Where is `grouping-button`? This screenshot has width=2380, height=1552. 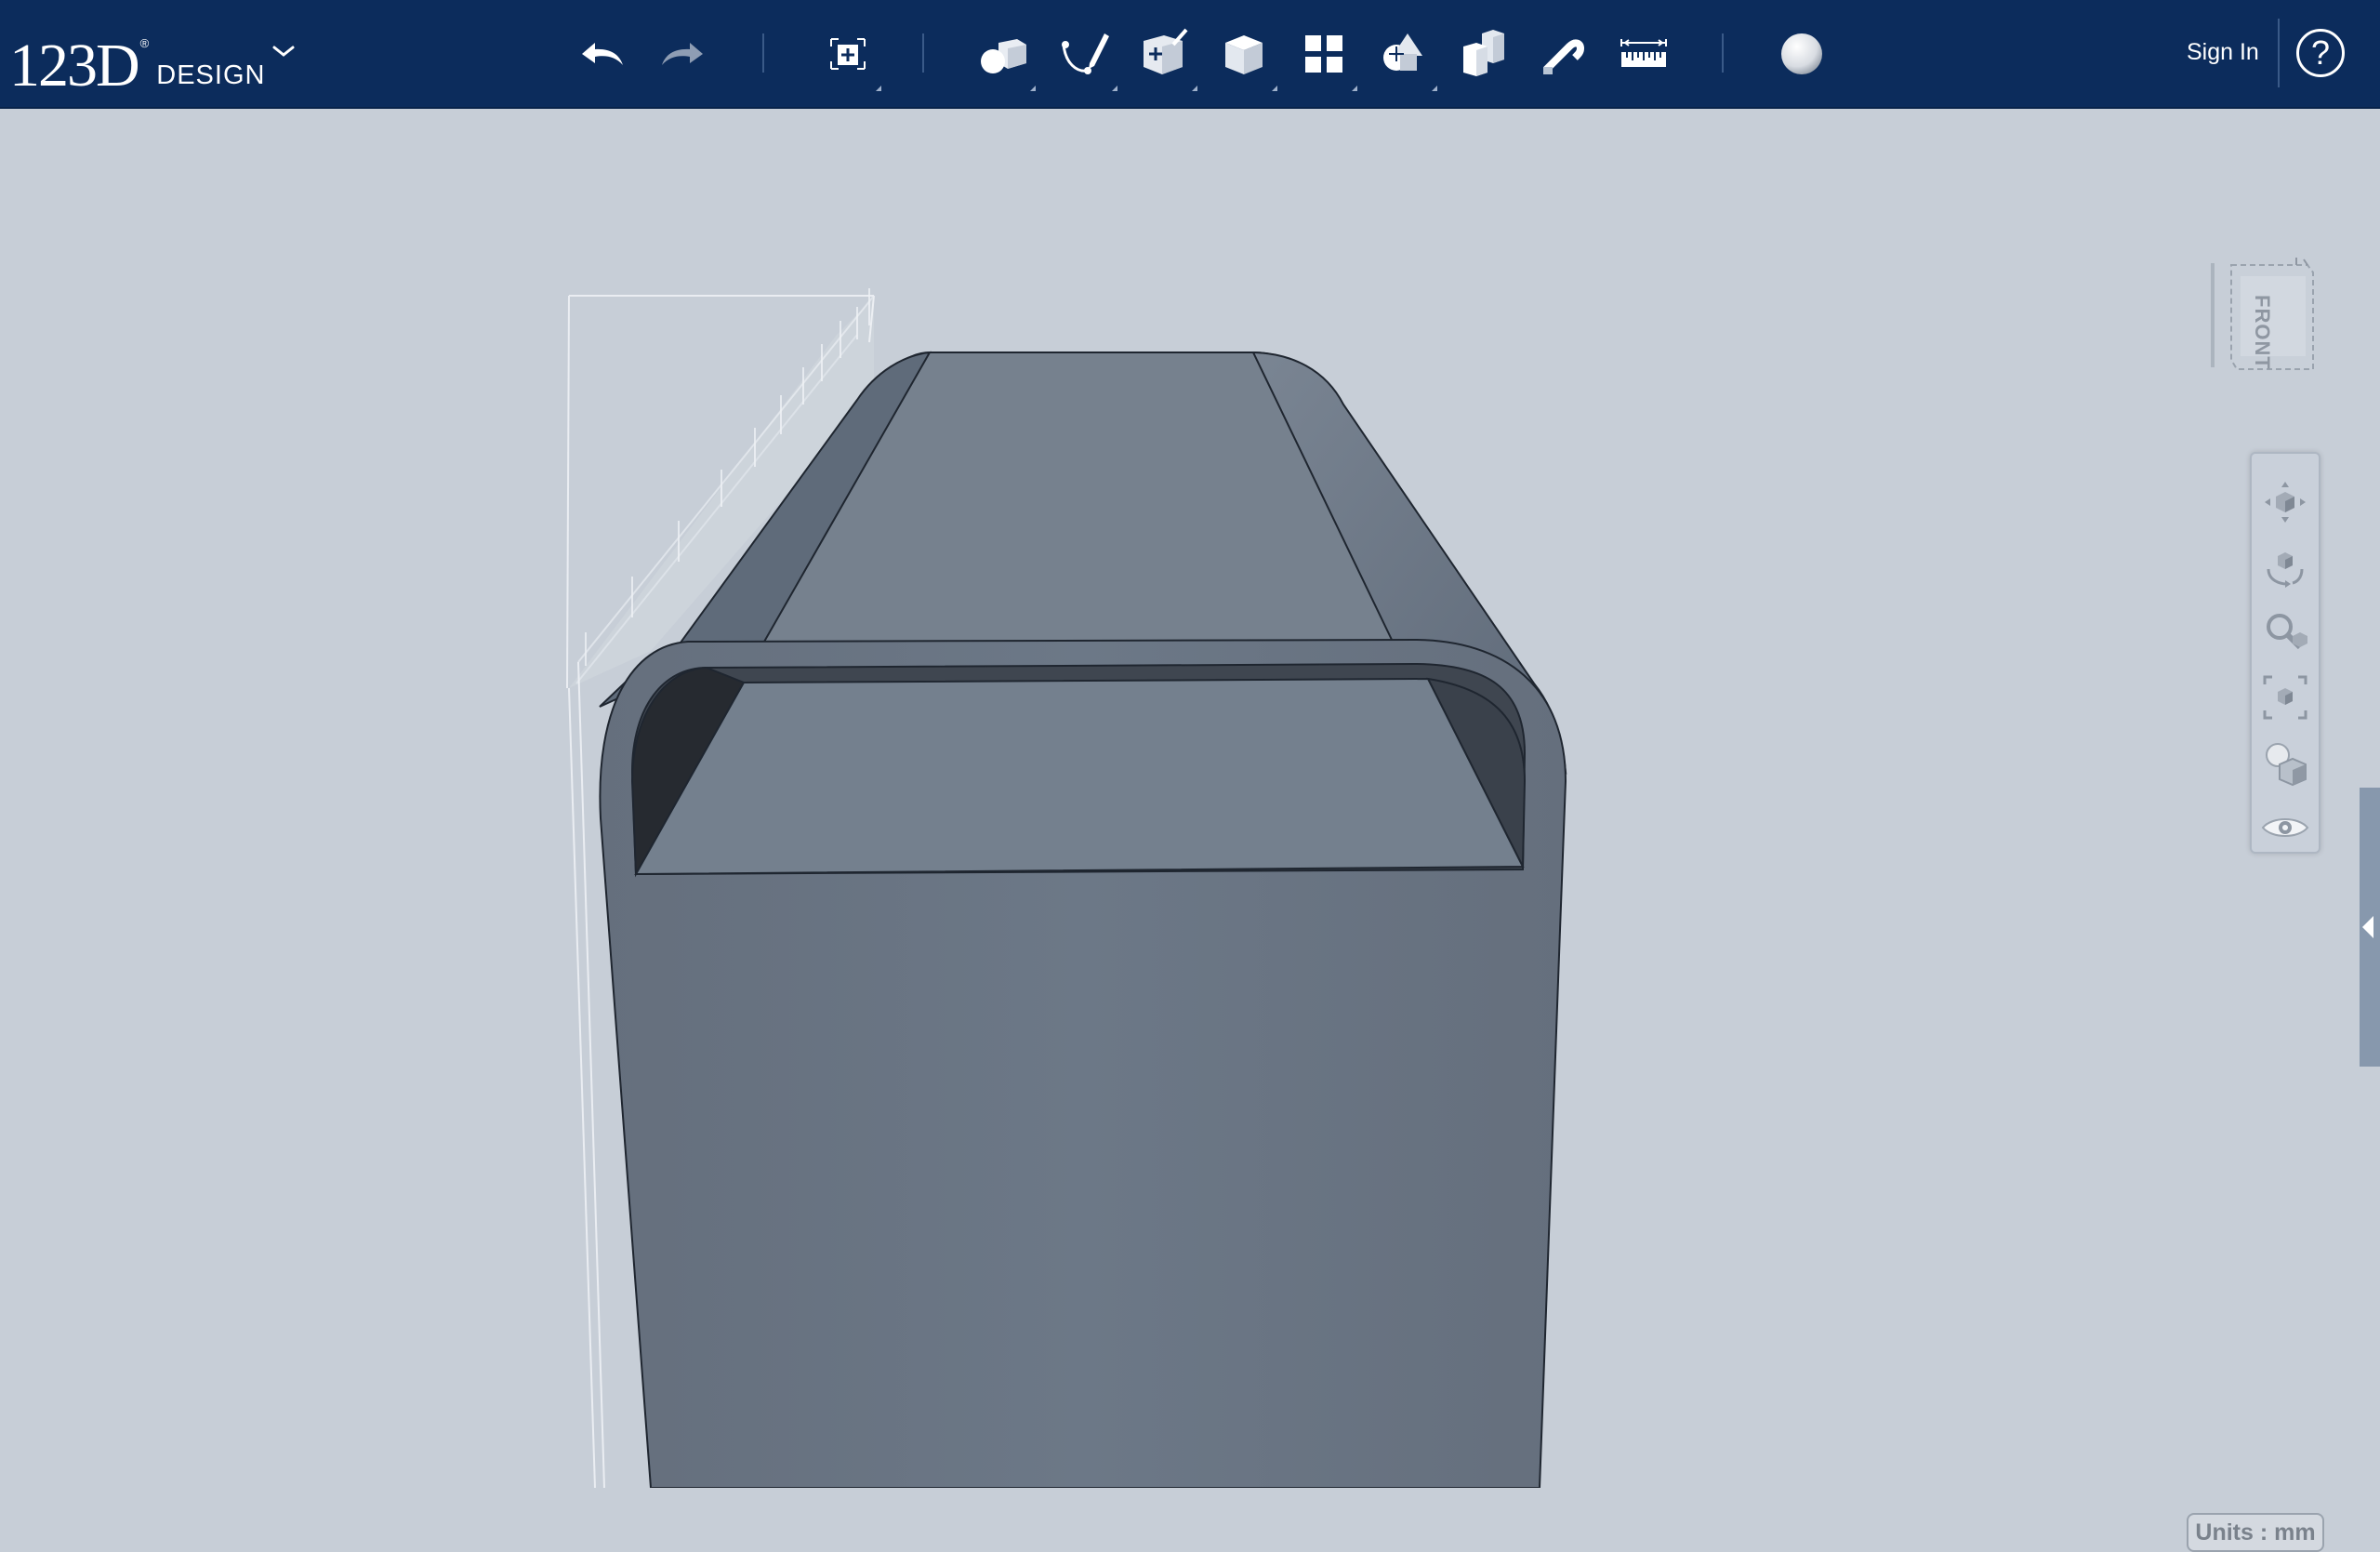 grouping-button is located at coordinates (1405, 57).